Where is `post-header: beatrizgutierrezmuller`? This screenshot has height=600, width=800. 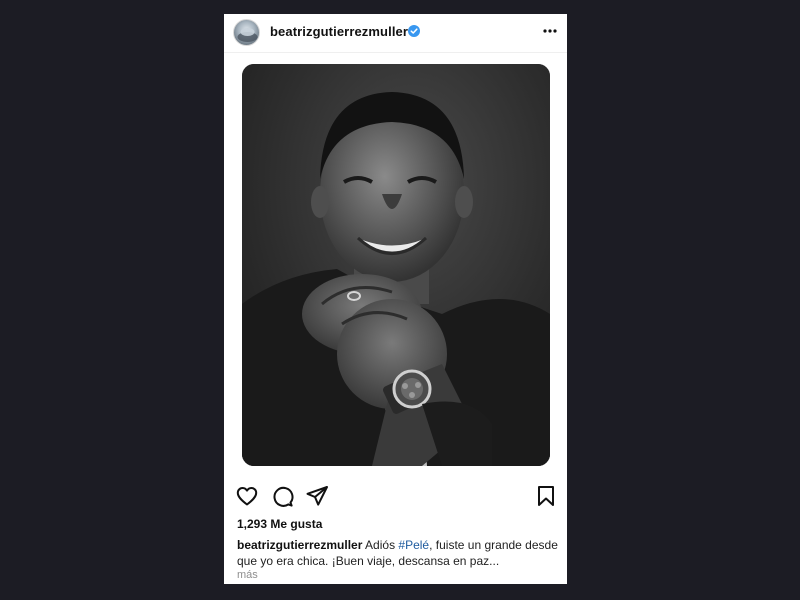
post-header: beatrizgutierrezmuller is located at coordinates (395, 32).